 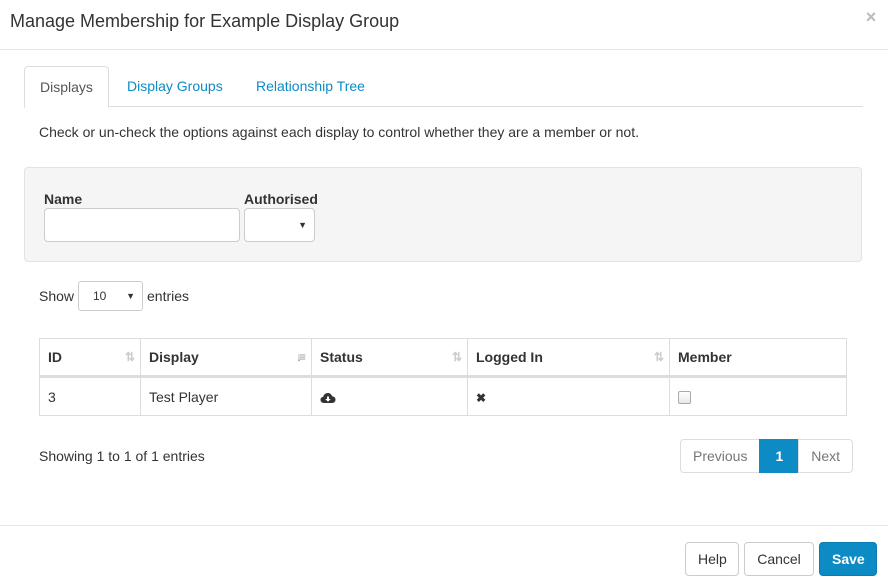 I want to click on authorised-label: Authorised, so click(x=281, y=199).